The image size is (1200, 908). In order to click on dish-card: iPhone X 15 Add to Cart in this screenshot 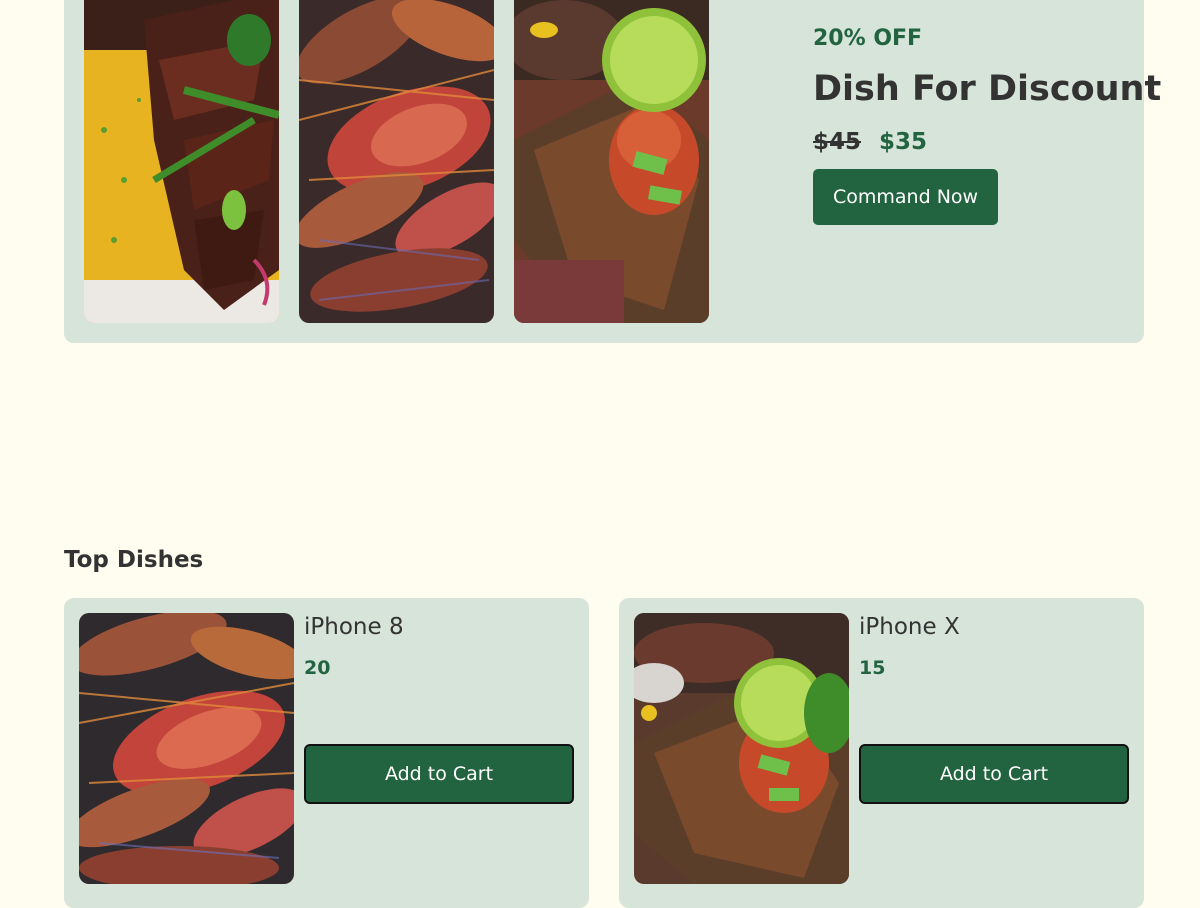, I will do `click(881, 753)`.